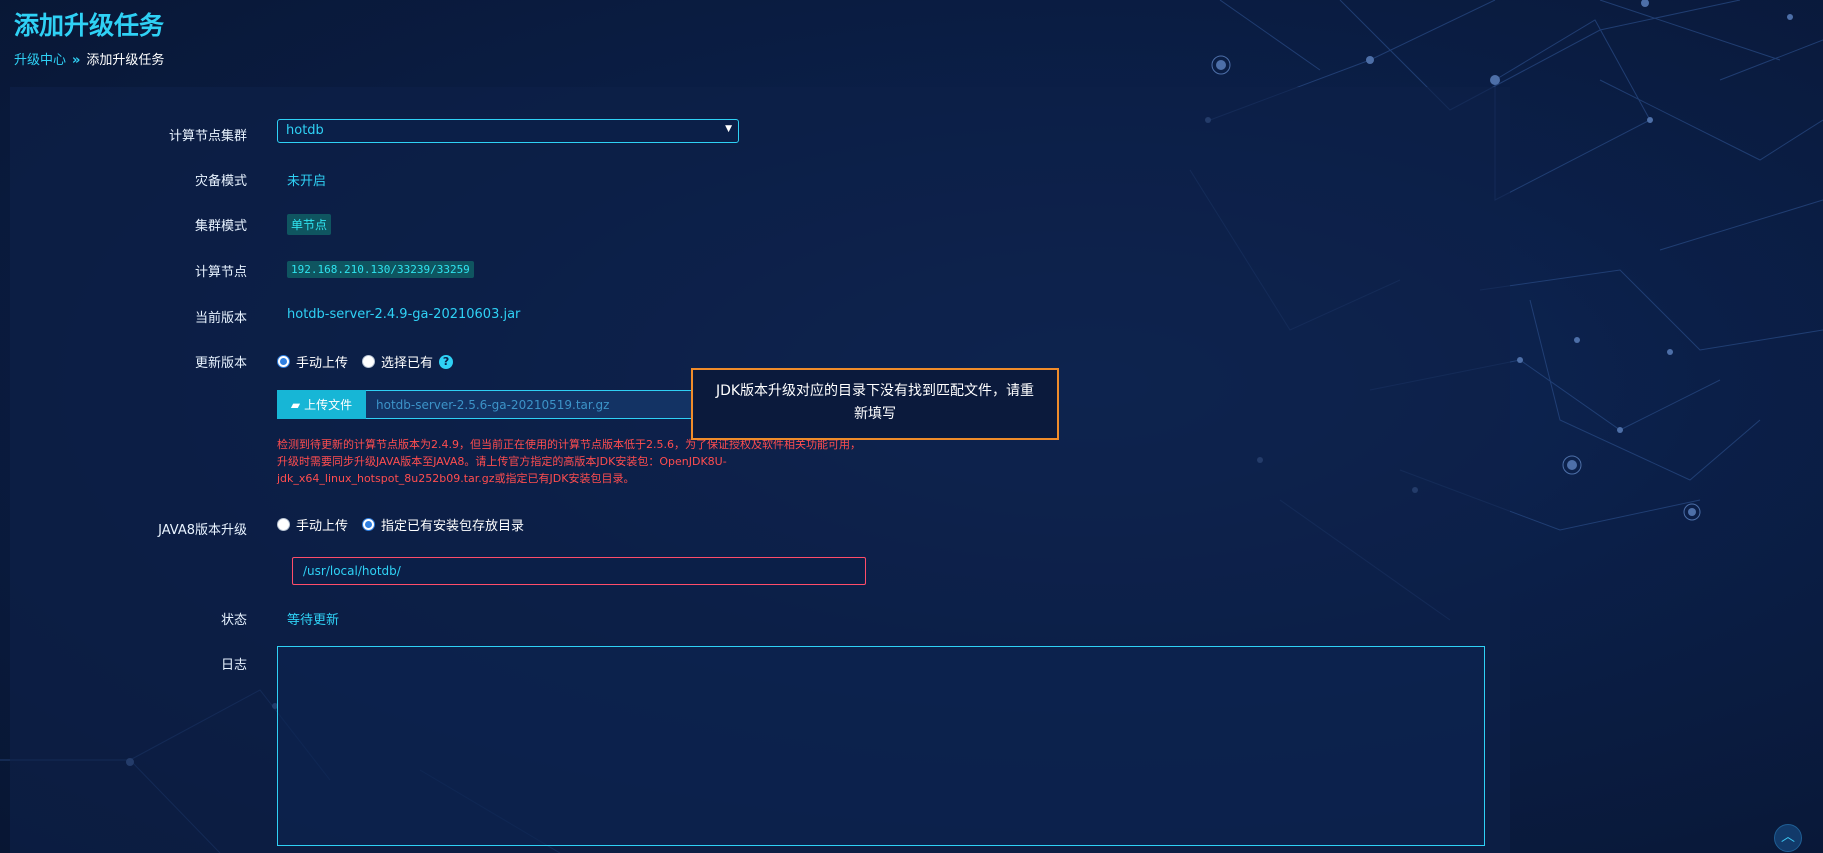 This screenshot has height=853, width=1823. I want to click on page-title: 添加升级任务, so click(89, 25).